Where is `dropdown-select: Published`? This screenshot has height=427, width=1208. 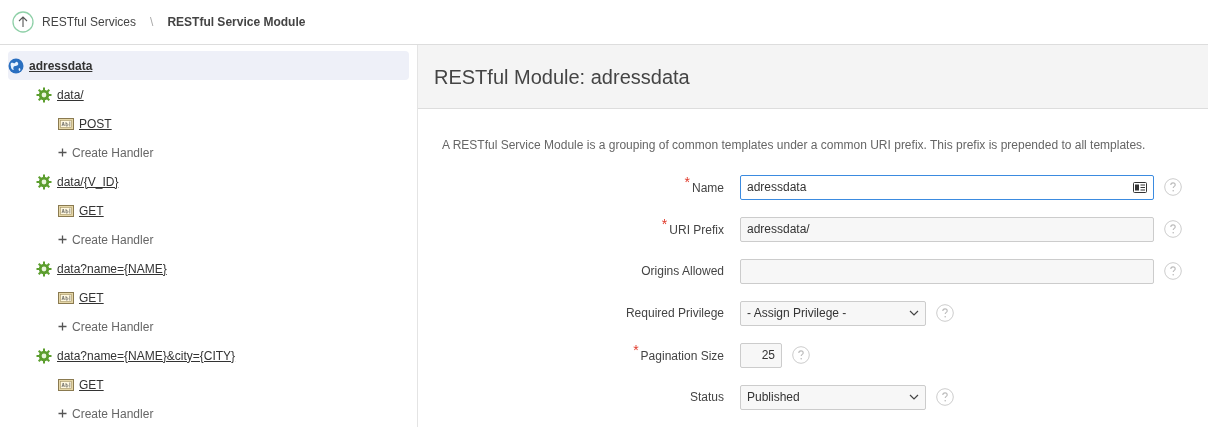 dropdown-select: Published is located at coordinates (833, 397).